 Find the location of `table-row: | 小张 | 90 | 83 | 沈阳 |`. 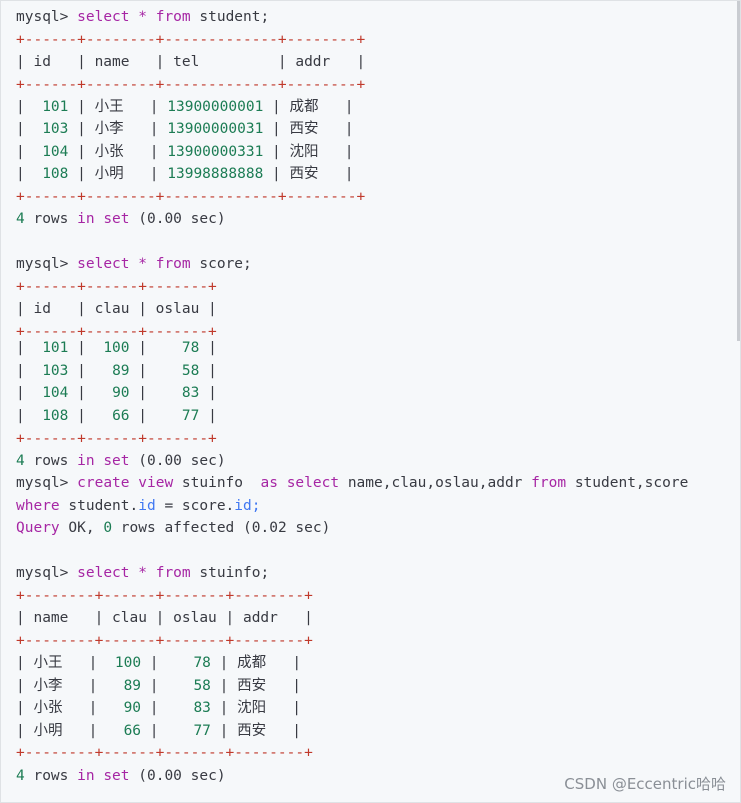

table-row: | 小张 | 90 | 83 | 沈阳 | is located at coordinates (159, 708).